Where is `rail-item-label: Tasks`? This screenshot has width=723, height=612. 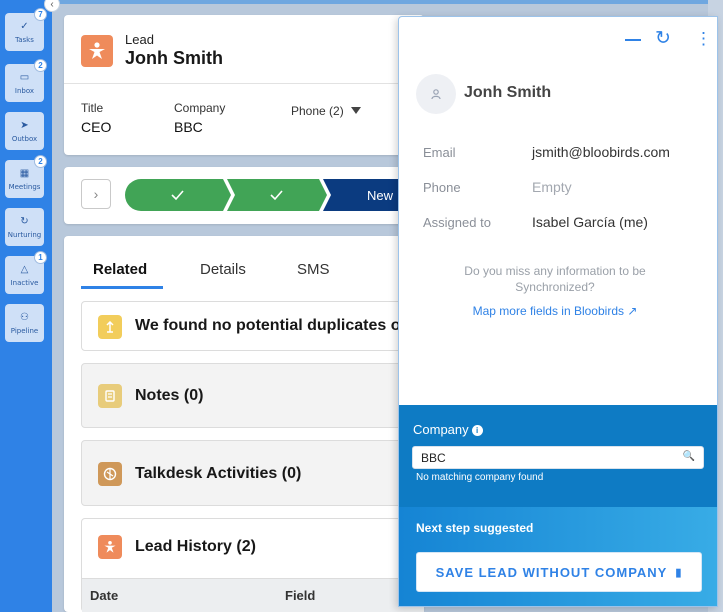 rail-item-label: Tasks is located at coordinates (24, 39).